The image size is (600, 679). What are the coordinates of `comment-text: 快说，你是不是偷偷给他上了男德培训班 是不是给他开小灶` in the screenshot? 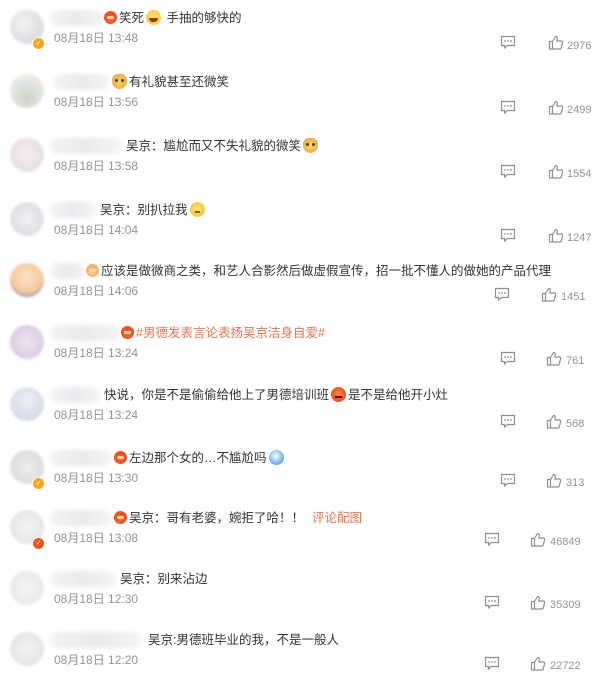 It's located at (276, 394).